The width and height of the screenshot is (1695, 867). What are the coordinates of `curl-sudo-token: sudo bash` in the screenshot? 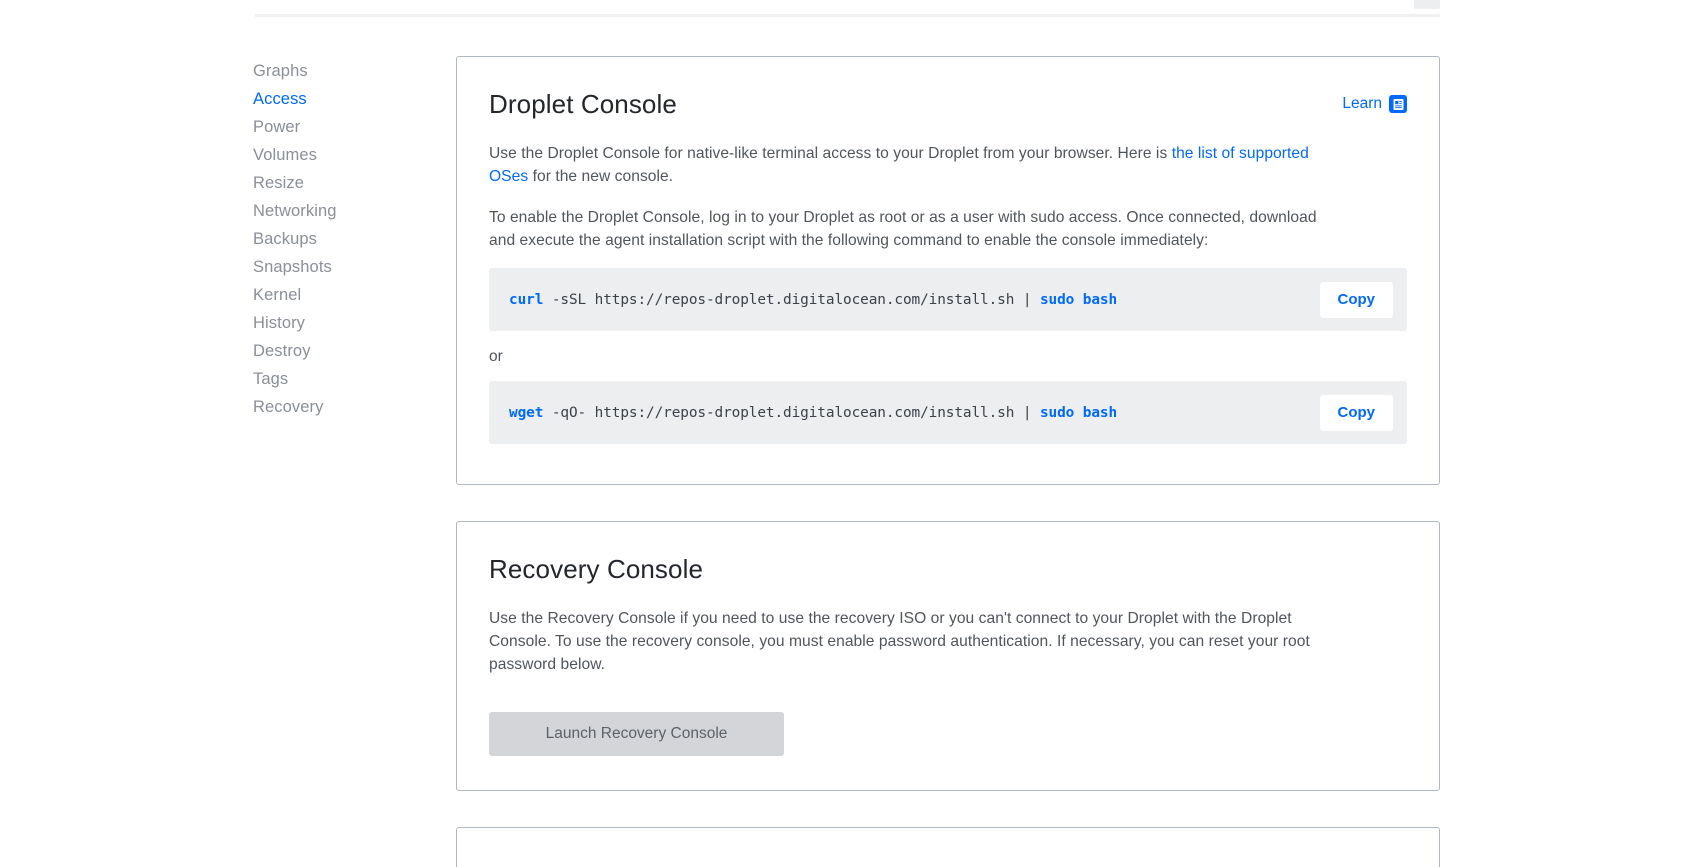 It's located at (1078, 299).